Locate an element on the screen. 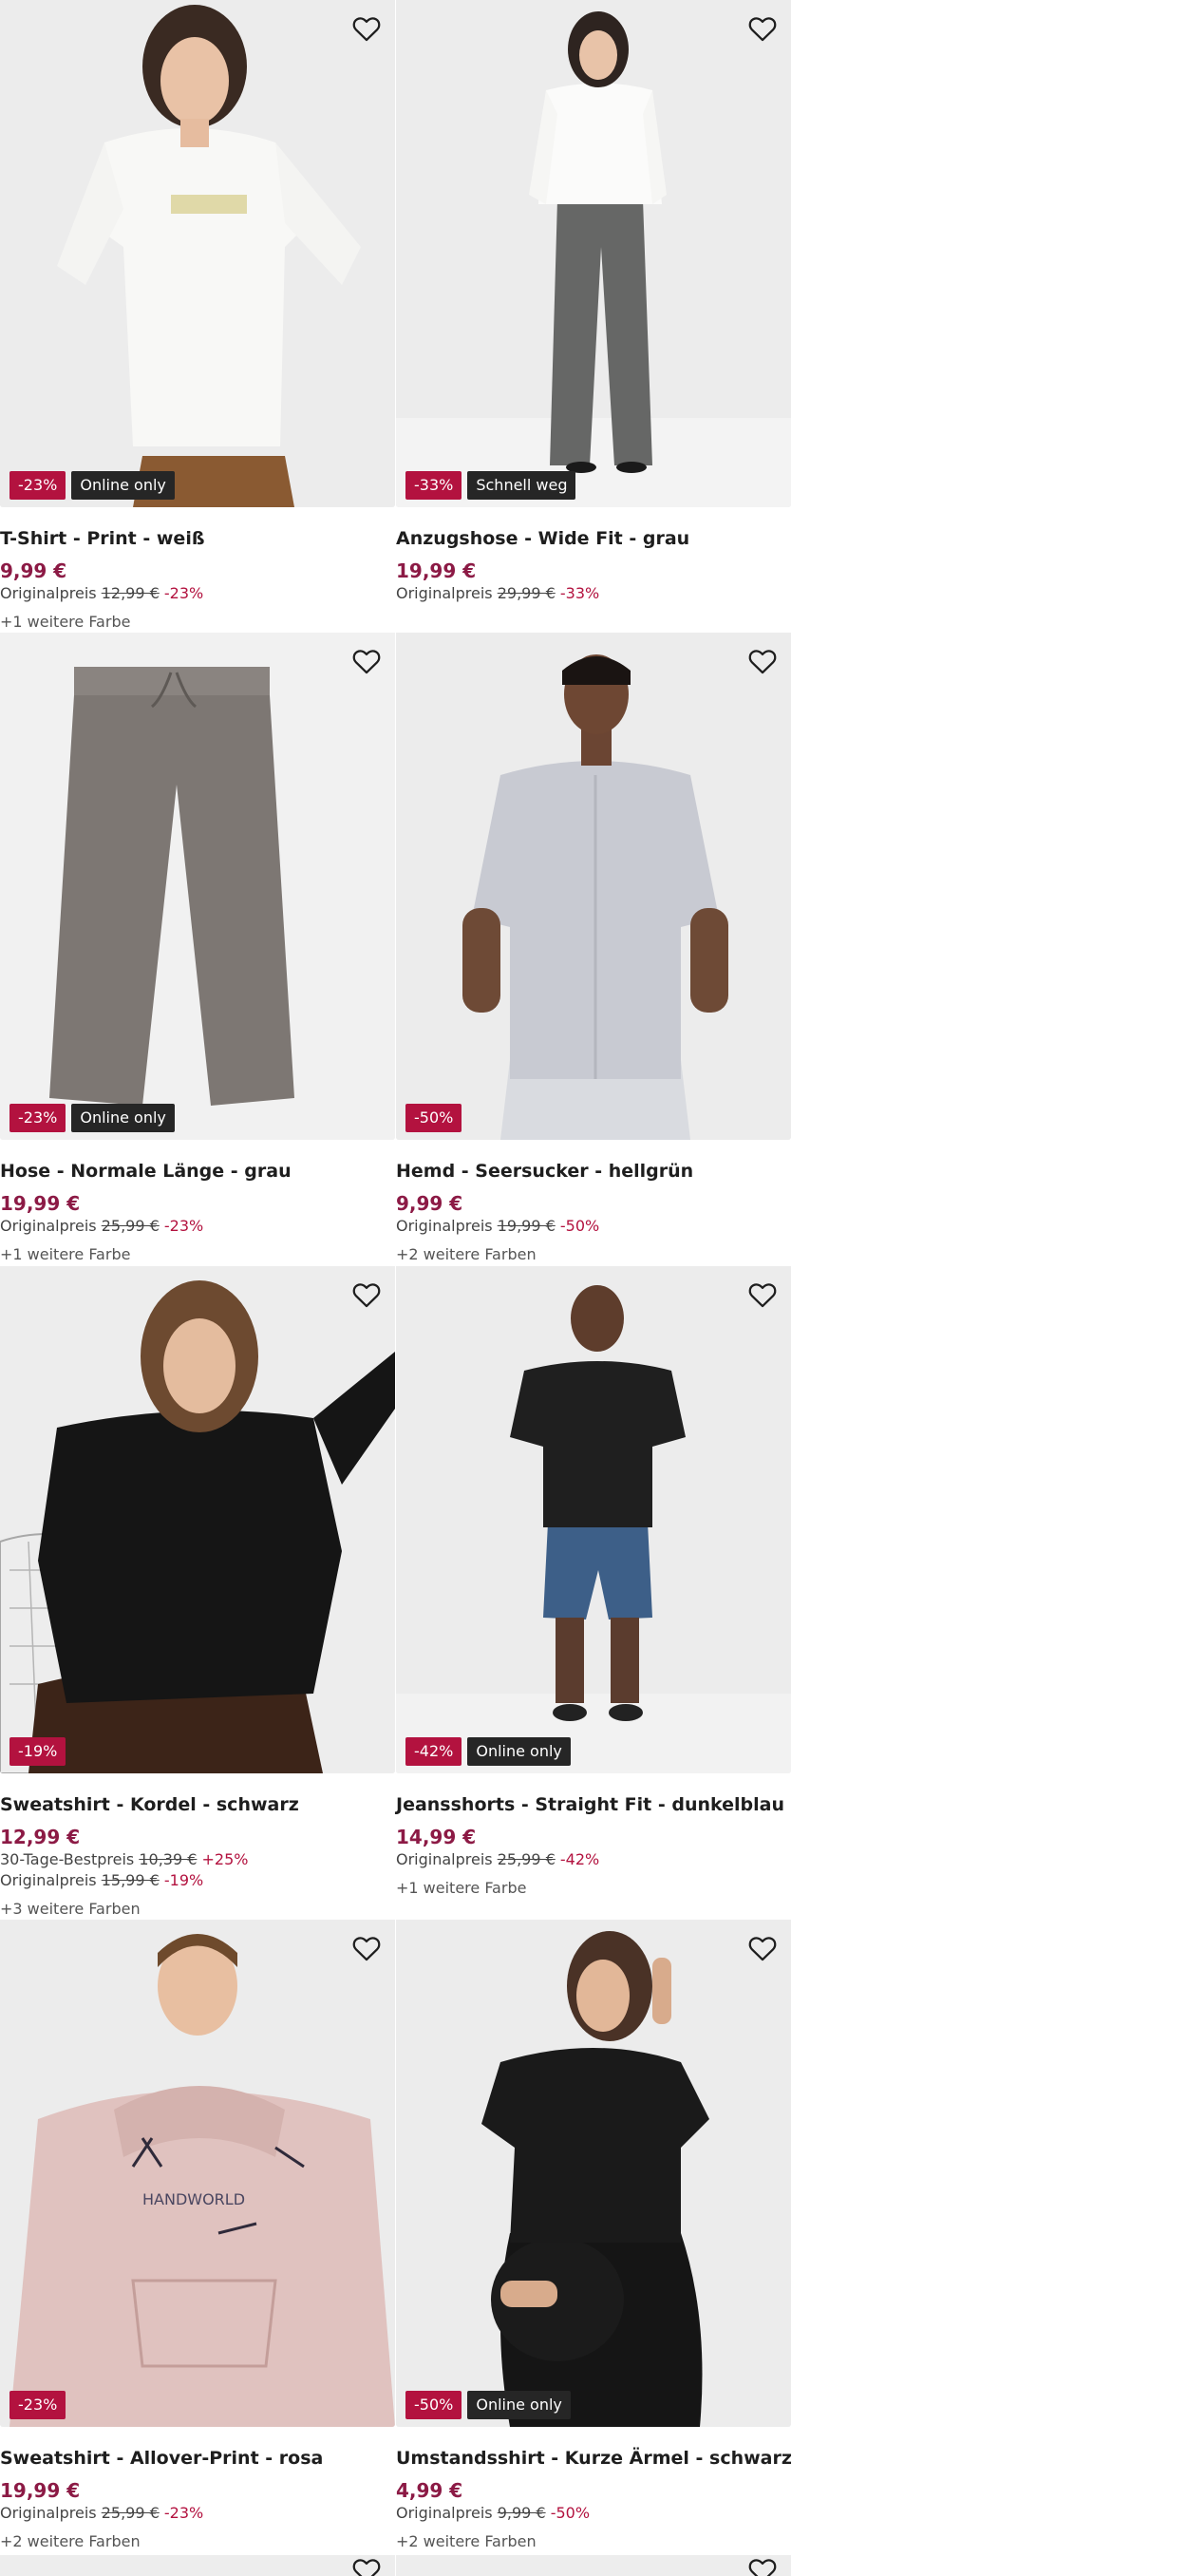 This screenshot has width=1187, height=2576. product-title: T-Shirt - Print - weiß is located at coordinates (197, 538).